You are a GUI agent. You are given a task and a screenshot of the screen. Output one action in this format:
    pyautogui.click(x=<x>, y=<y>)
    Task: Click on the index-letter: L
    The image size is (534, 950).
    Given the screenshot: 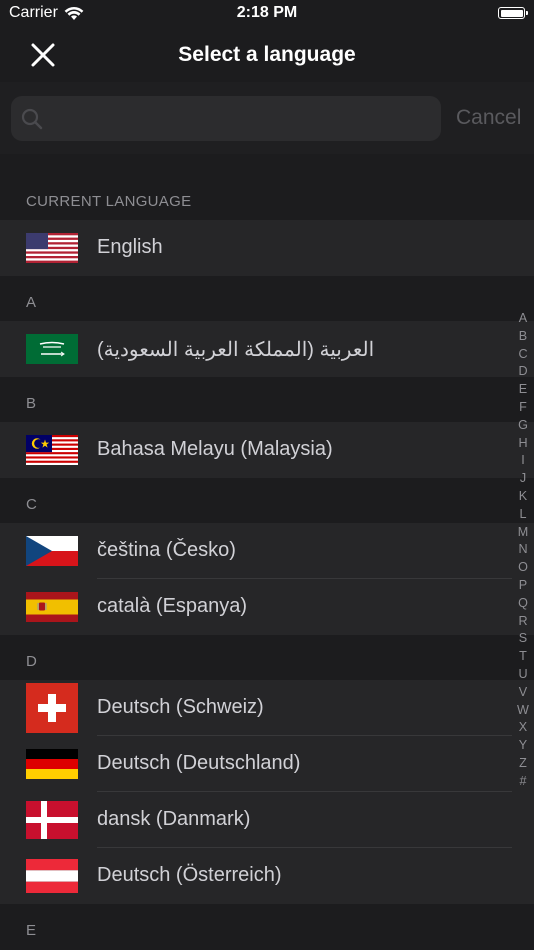 What is the action you would take?
    pyautogui.click(x=523, y=515)
    